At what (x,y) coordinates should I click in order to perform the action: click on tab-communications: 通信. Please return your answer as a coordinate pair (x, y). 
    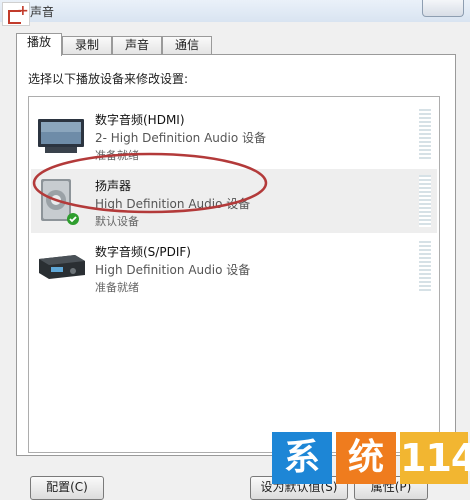
    Looking at the image, I should click on (187, 45).